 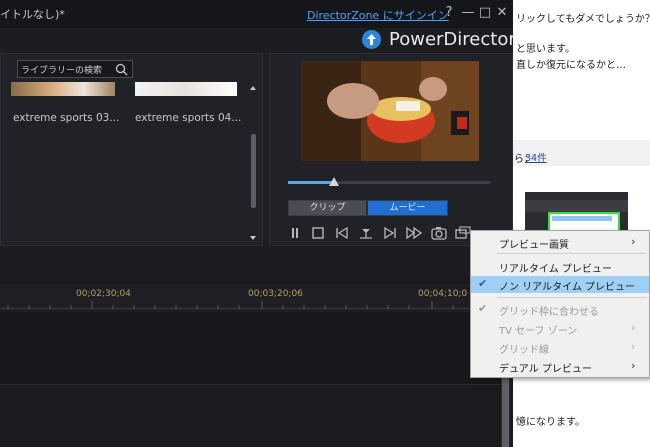 I want to click on menu-item-dual-preview: デュアル プレビュー ›, so click(x=560, y=366).